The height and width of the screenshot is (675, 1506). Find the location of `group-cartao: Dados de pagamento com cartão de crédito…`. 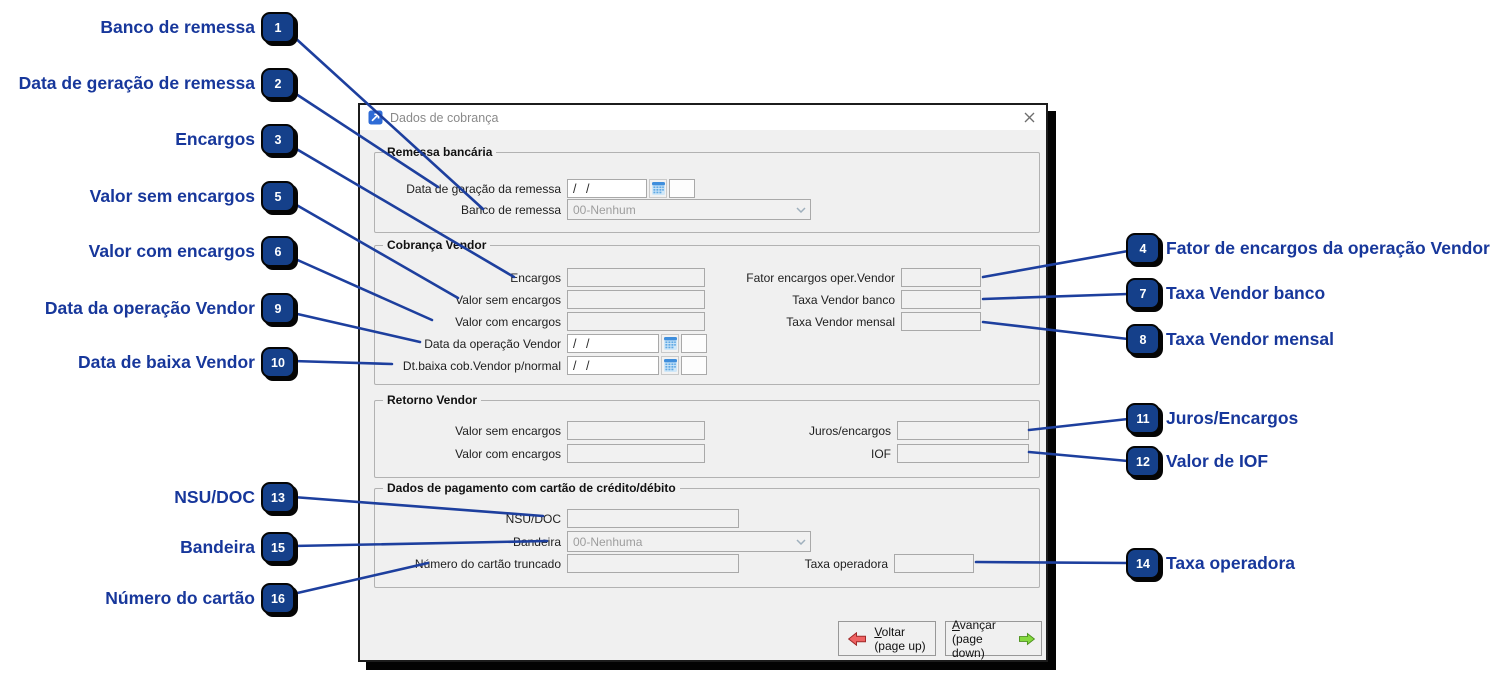

group-cartao: Dados de pagamento com cartão de crédito… is located at coordinates (707, 534).